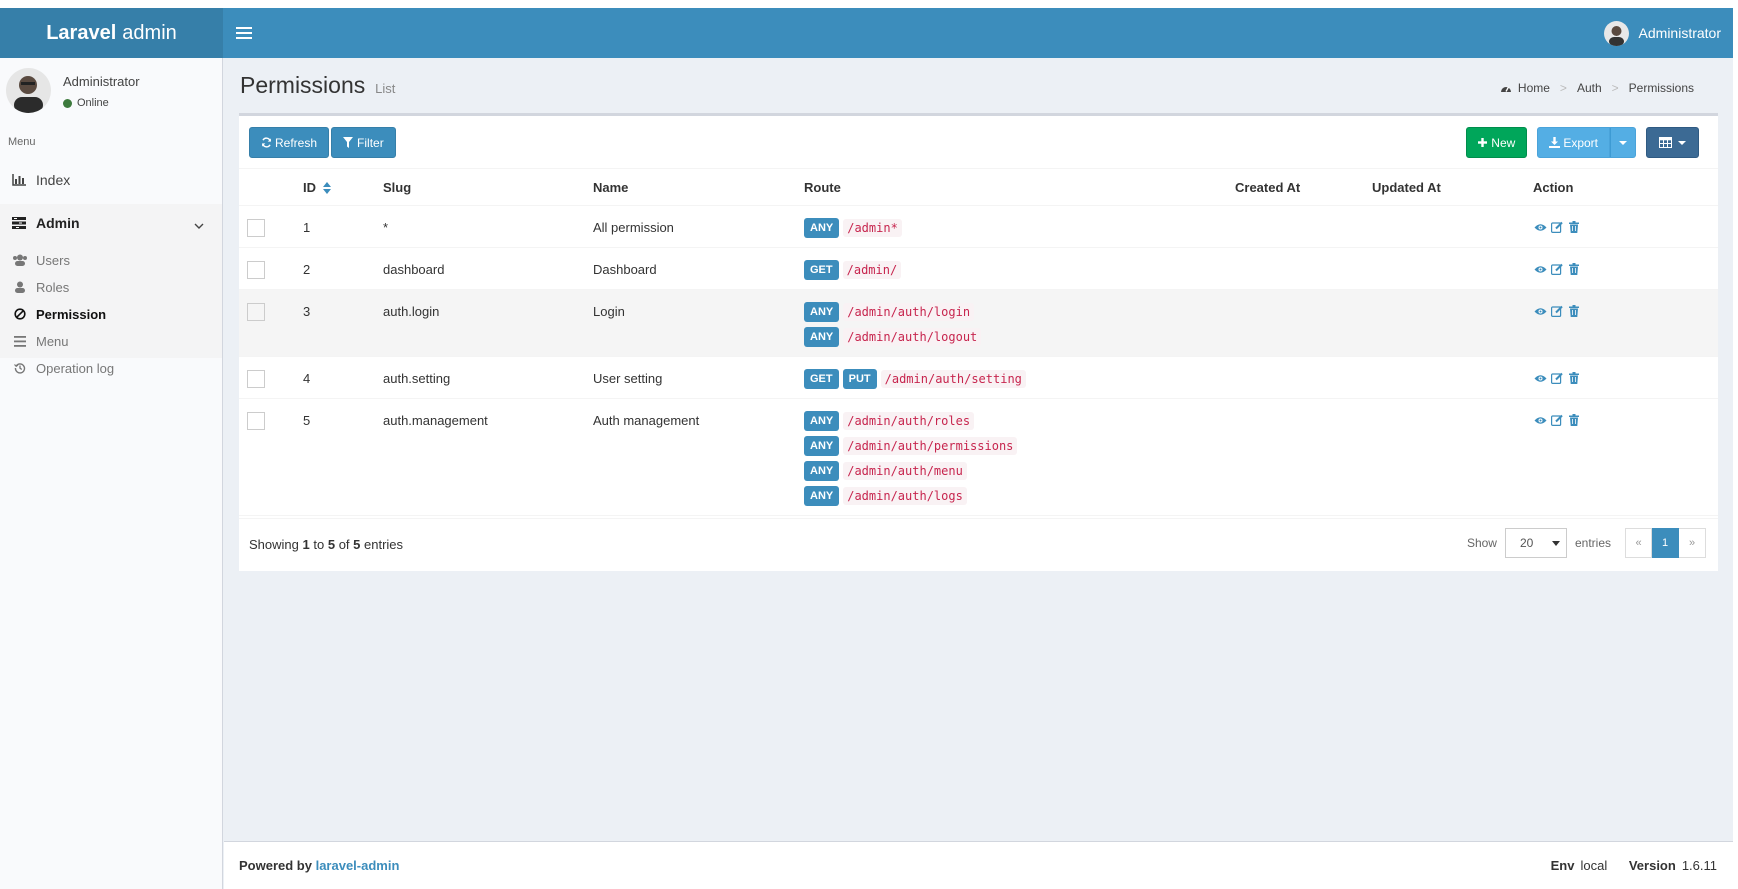  What do you see at coordinates (326, 188) in the screenshot?
I see `sort-icon` at bounding box center [326, 188].